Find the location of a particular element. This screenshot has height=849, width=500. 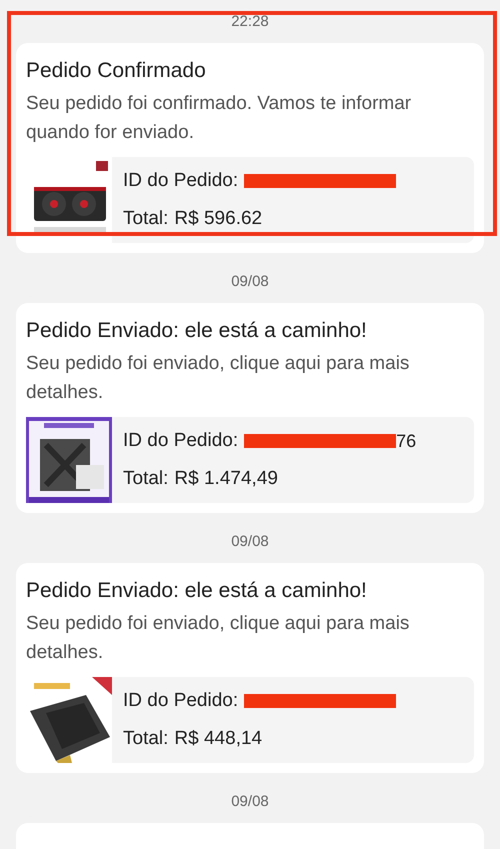

notification-title: Pedido Confirmado is located at coordinates (116, 71).